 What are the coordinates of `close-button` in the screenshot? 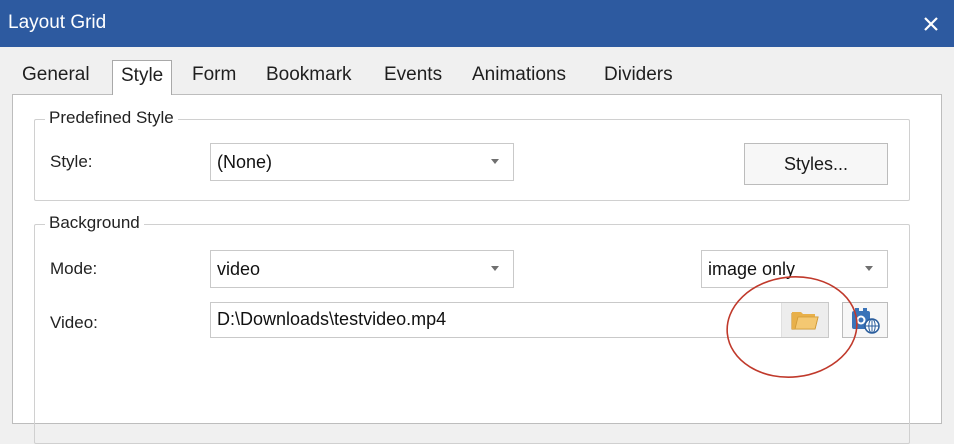 It's located at (931, 23).